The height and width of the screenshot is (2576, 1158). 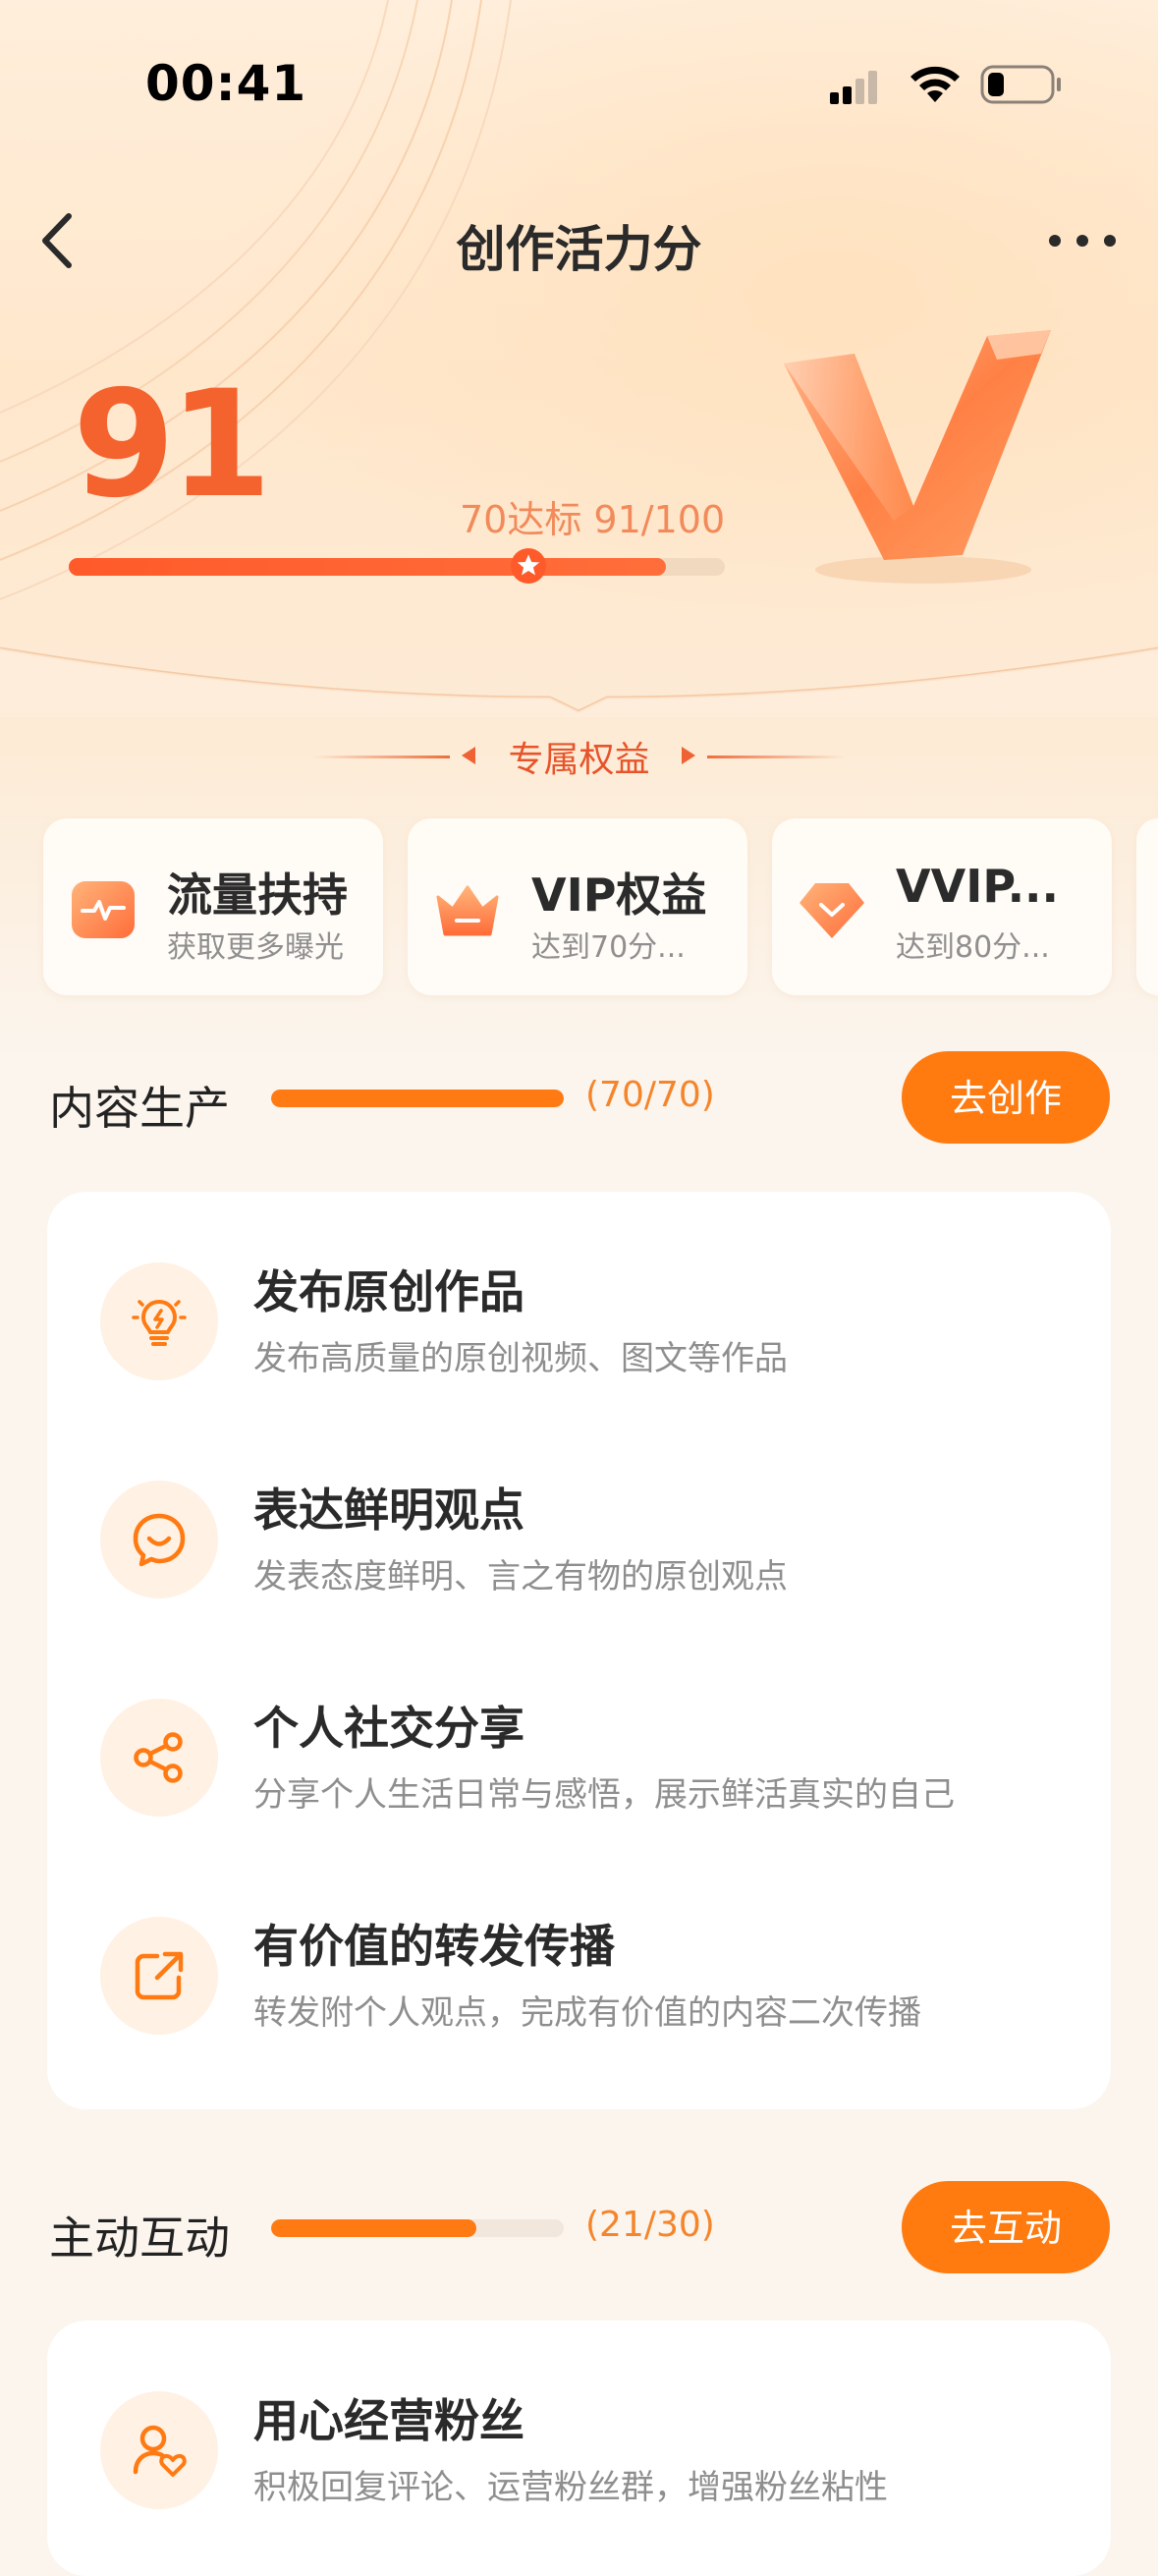 What do you see at coordinates (579, 1755) in the screenshot?
I see `task-item-social-share: 个人社交分享 分享个人生活日常与感悟，展示鲜活真实的自己` at bounding box center [579, 1755].